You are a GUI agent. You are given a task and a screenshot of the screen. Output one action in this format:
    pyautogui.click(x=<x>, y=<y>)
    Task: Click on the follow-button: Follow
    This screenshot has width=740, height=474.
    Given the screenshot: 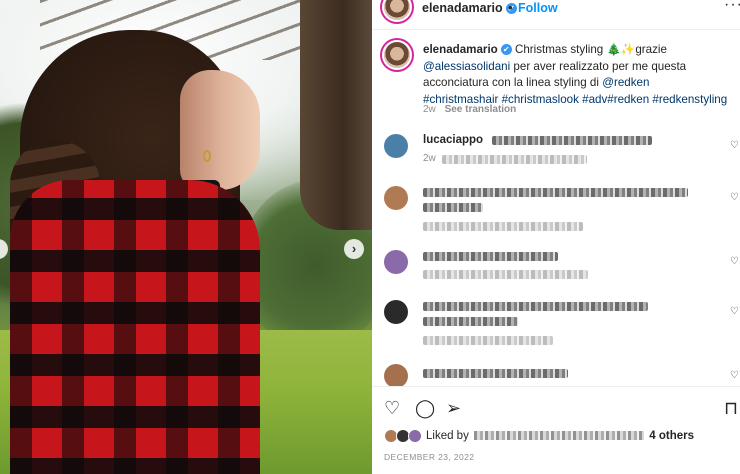 What is the action you would take?
    pyautogui.click(x=538, y=8)
    